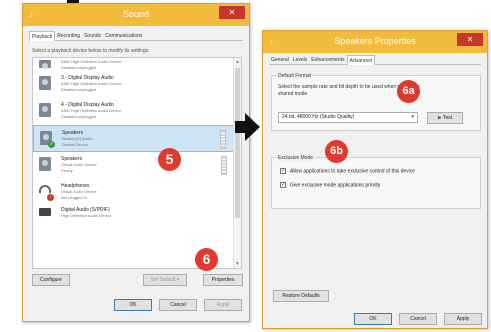  I want to click on sound-title: Sound, so click(136, 14).